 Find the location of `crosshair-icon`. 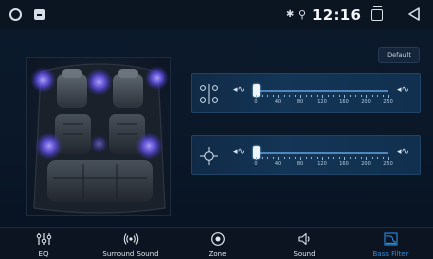

crosshair-icon is located at coordinates (209, 156).